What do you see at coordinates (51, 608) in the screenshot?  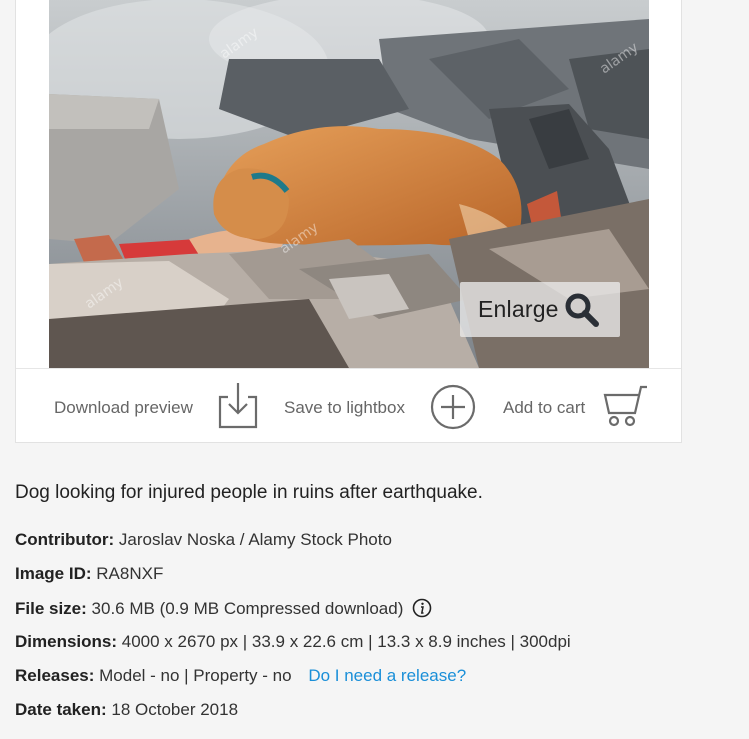 I see `file-size-label: File size:` at bounding box center [51, 608].